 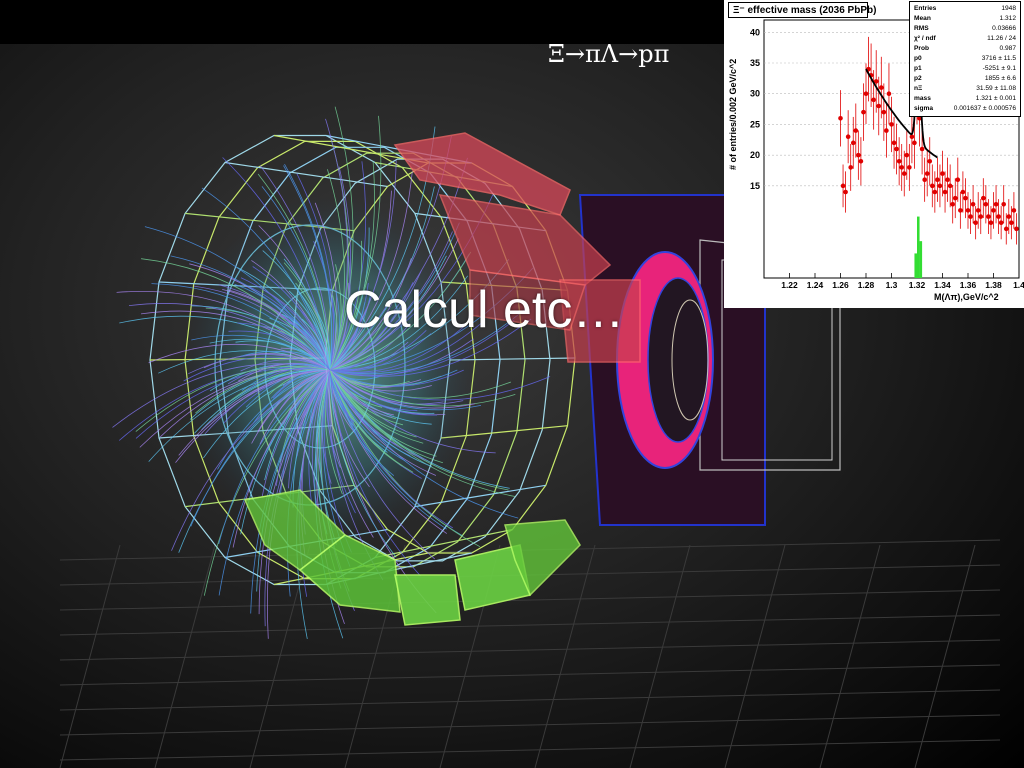 I want to click on stat-key: Entries, so click(x=925, y=8).